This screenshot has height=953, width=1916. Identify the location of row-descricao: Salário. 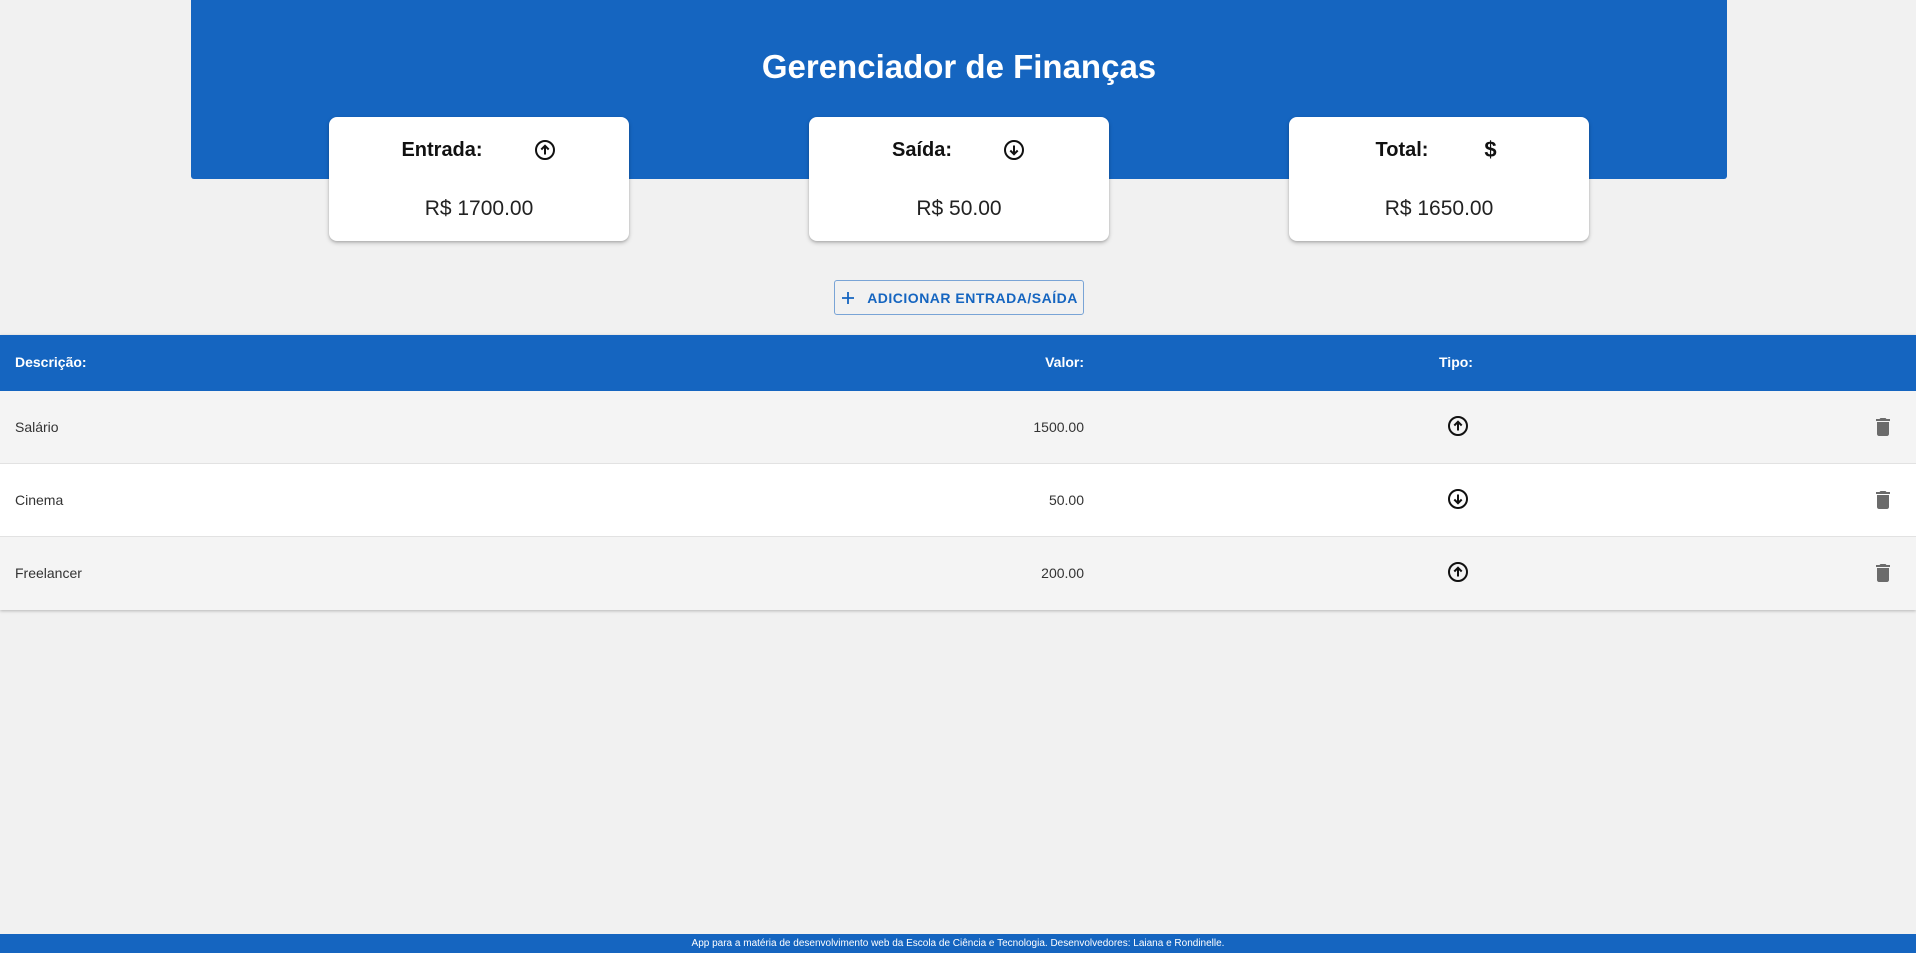
(37, 427).